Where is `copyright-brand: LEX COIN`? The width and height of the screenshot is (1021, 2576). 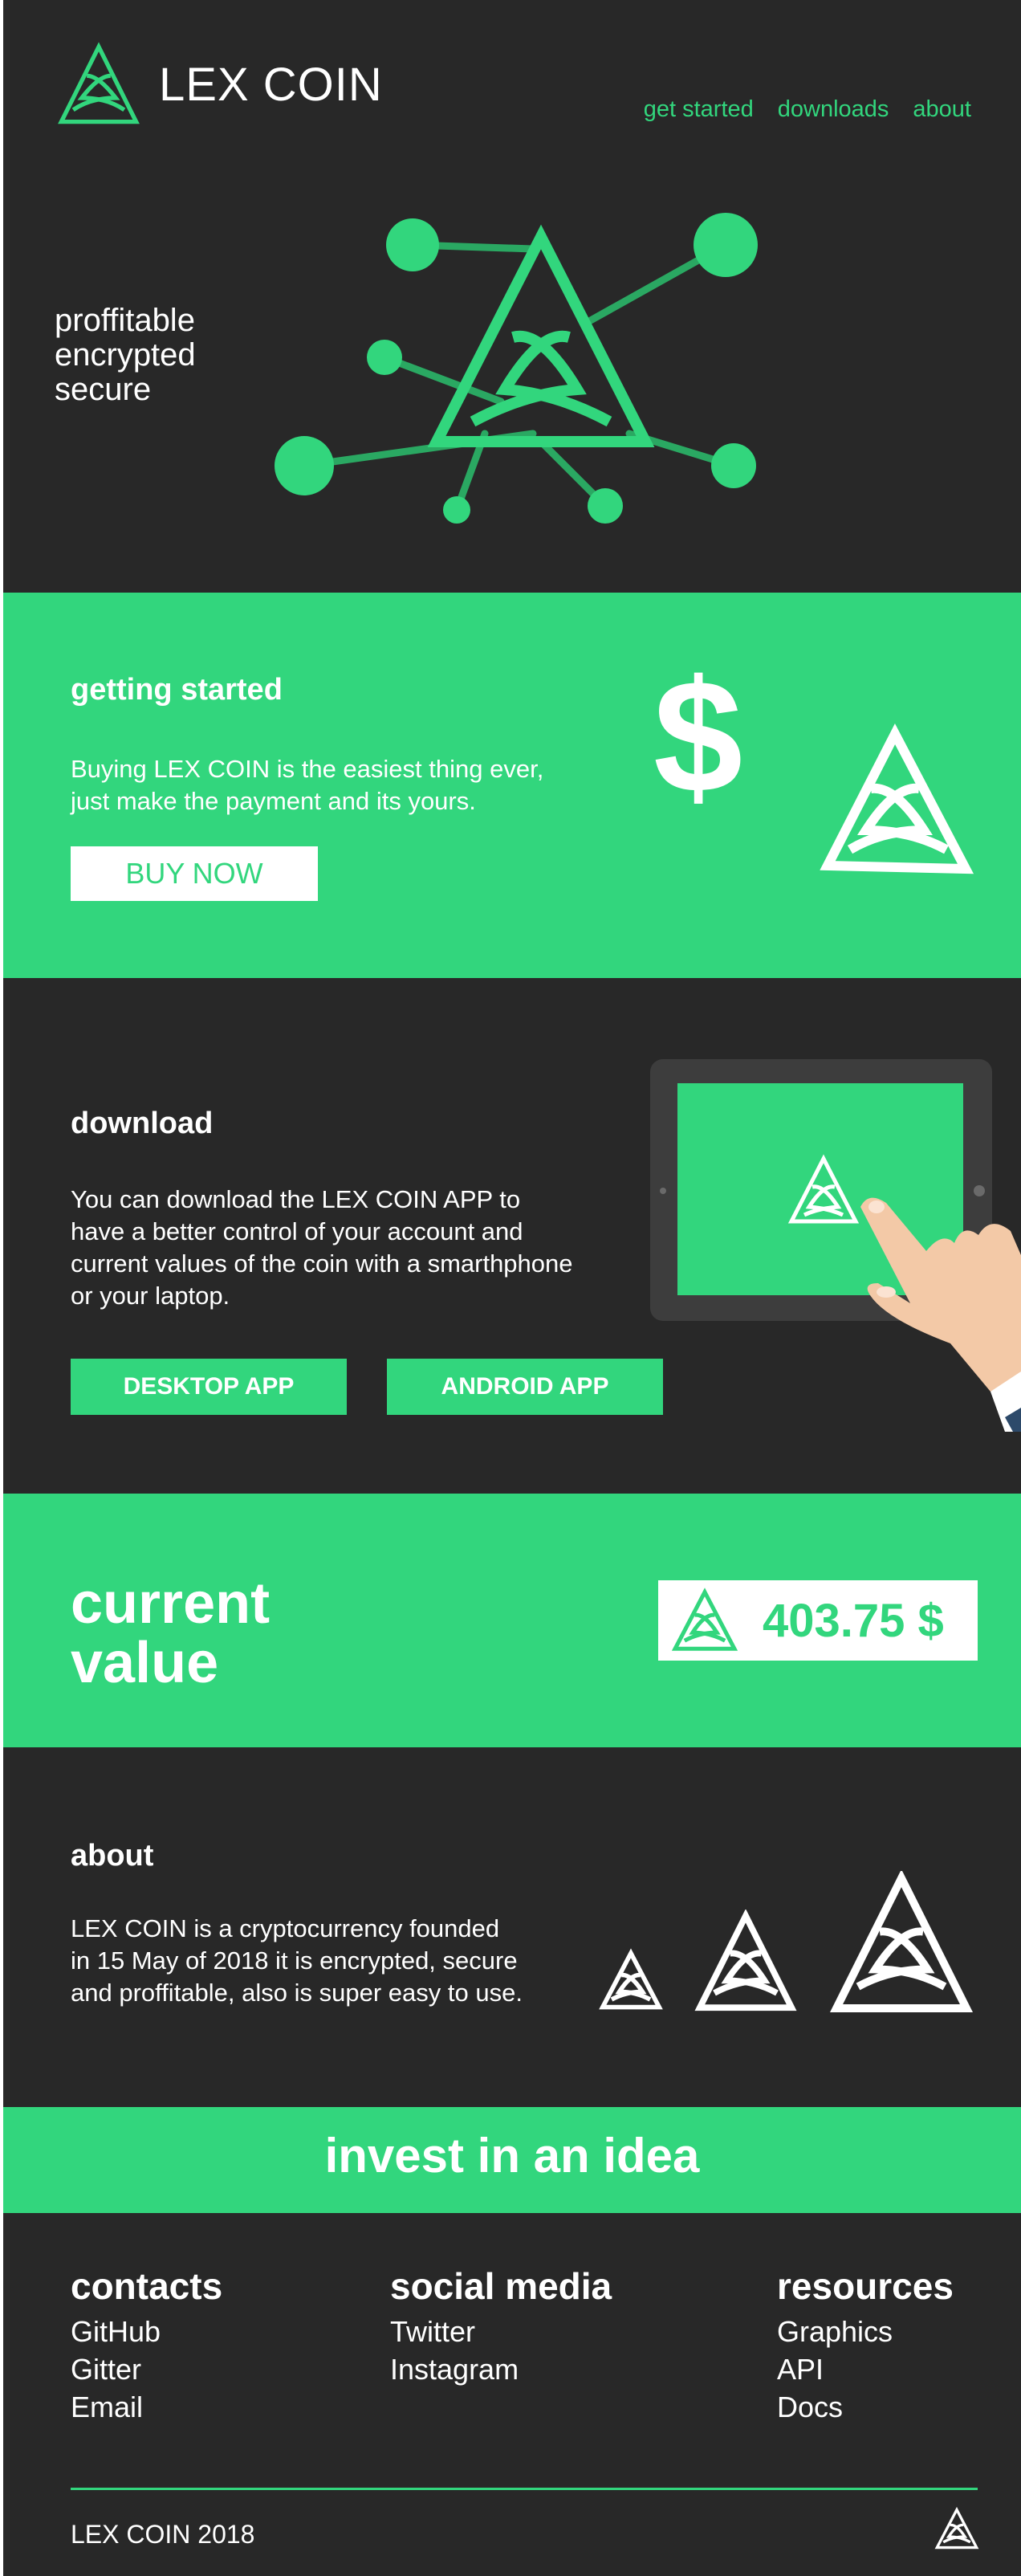 copyright-brand: LEX COIN is located at coordinates (131, 2534).